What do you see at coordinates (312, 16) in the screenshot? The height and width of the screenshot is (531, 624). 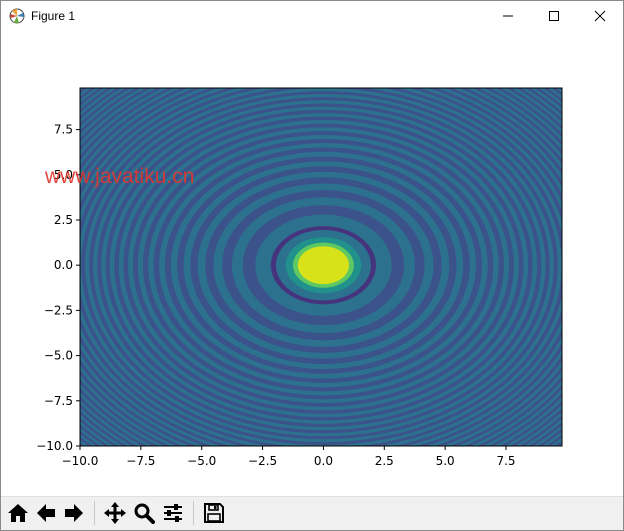 I see `title-bar: Figure 1` at bounding box center [312, 16].